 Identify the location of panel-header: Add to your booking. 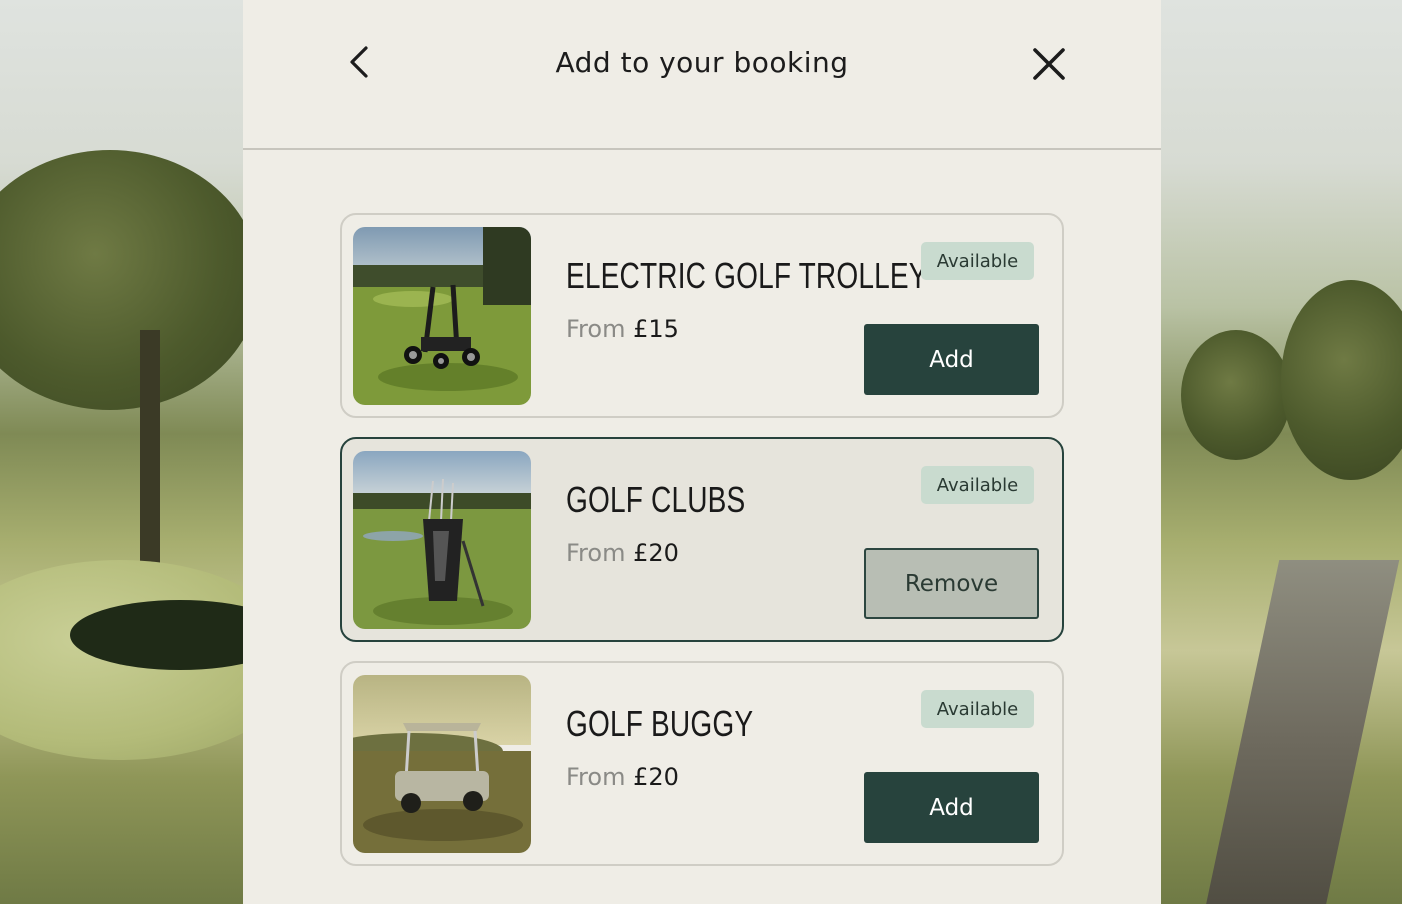
(702, 75).